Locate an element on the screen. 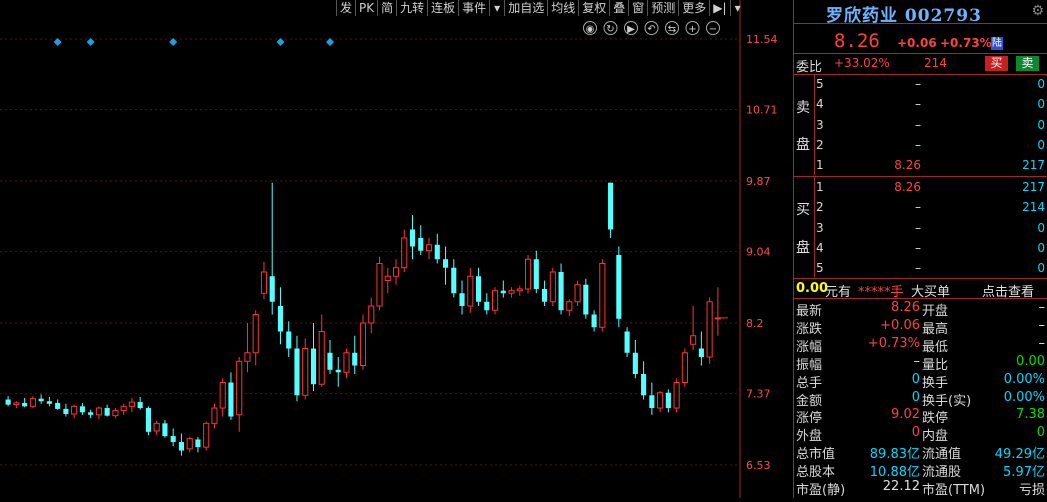 This screenshot has height=502, width=1047. order-level: 2 – 0 is located at coordinates (920, 146).